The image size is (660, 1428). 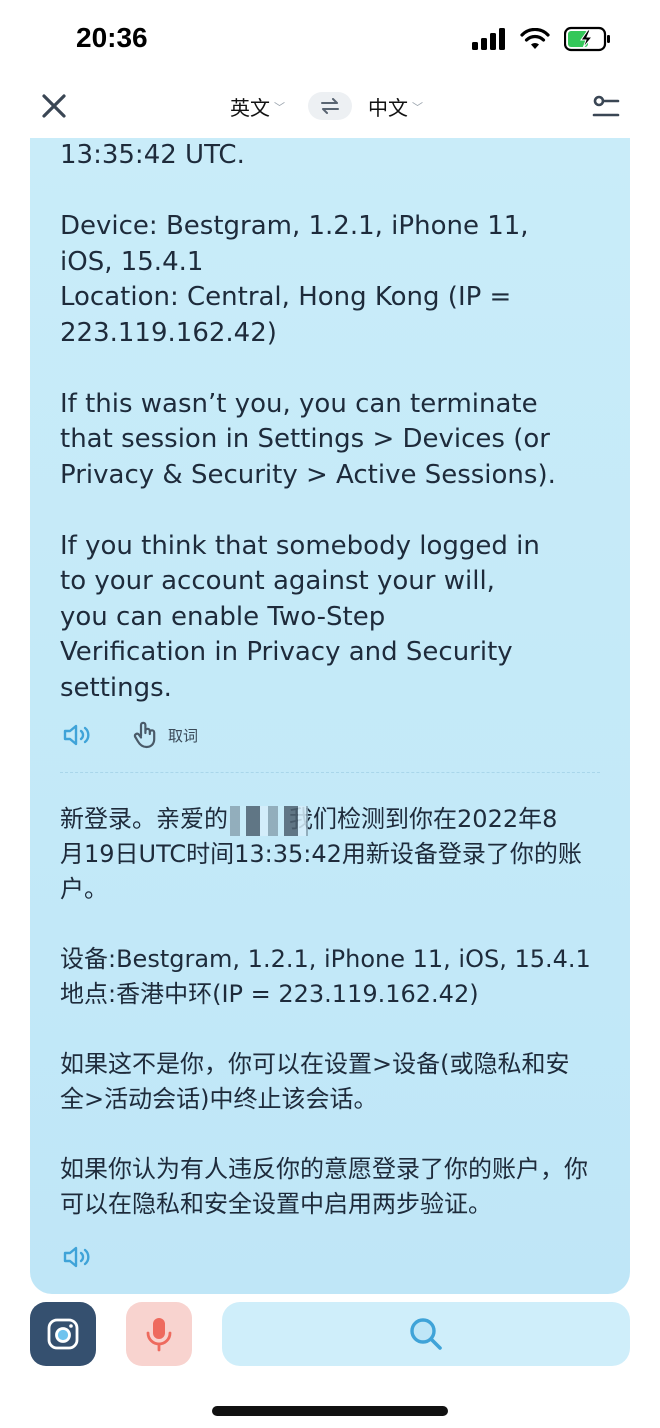 I want to click on play-source-button, so click(x=77, y=735).